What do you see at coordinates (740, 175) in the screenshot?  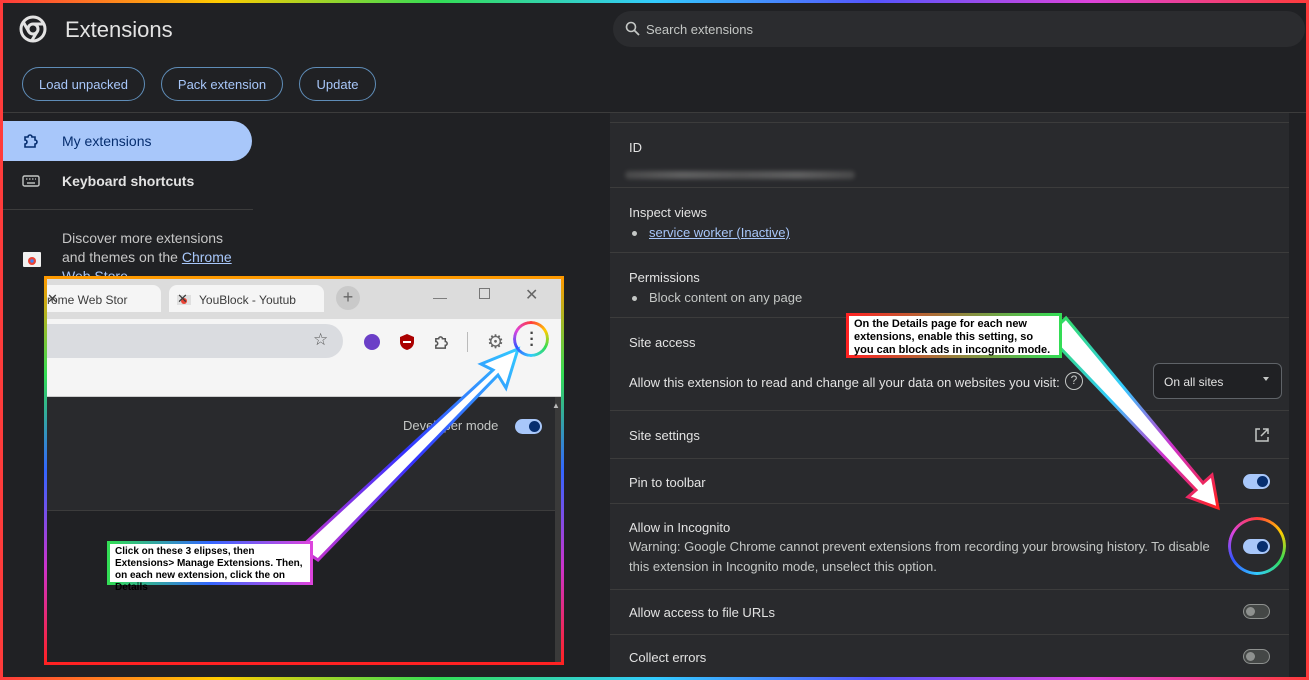 I see `extension-id-value-blurred` at bounding box center [740, 175].